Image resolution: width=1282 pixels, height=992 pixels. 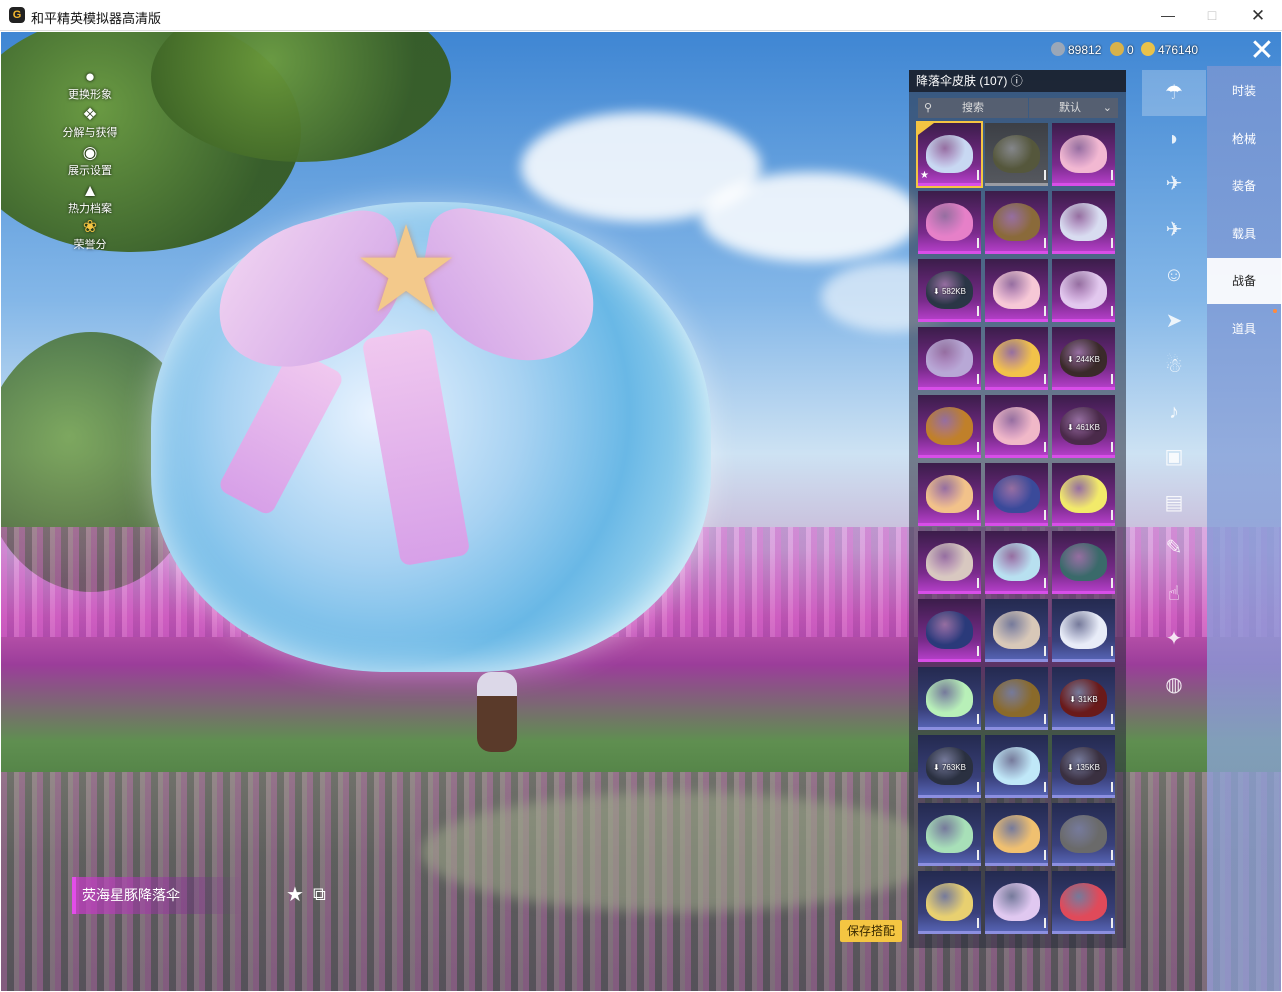 What do you see at coordinates (90, 95) in the screenshot?
I see `menu-label: 更换形象` at bounding box center [90, 95].